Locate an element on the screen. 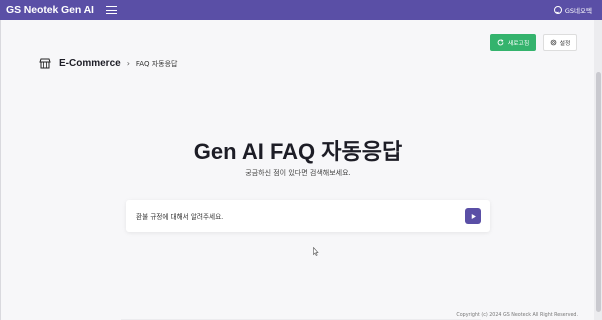 This screenshot has height=320, width=602. play-icon is located at coordinates (473, 216).